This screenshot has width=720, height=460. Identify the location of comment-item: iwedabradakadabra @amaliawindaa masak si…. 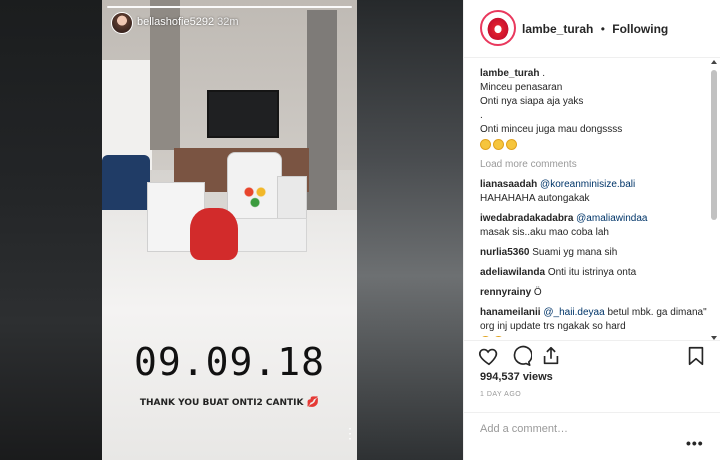
(596, 226).